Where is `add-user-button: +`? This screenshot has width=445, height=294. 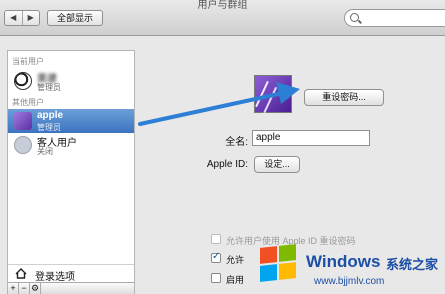
add-user-button: + is located at coordinates (13, 288).